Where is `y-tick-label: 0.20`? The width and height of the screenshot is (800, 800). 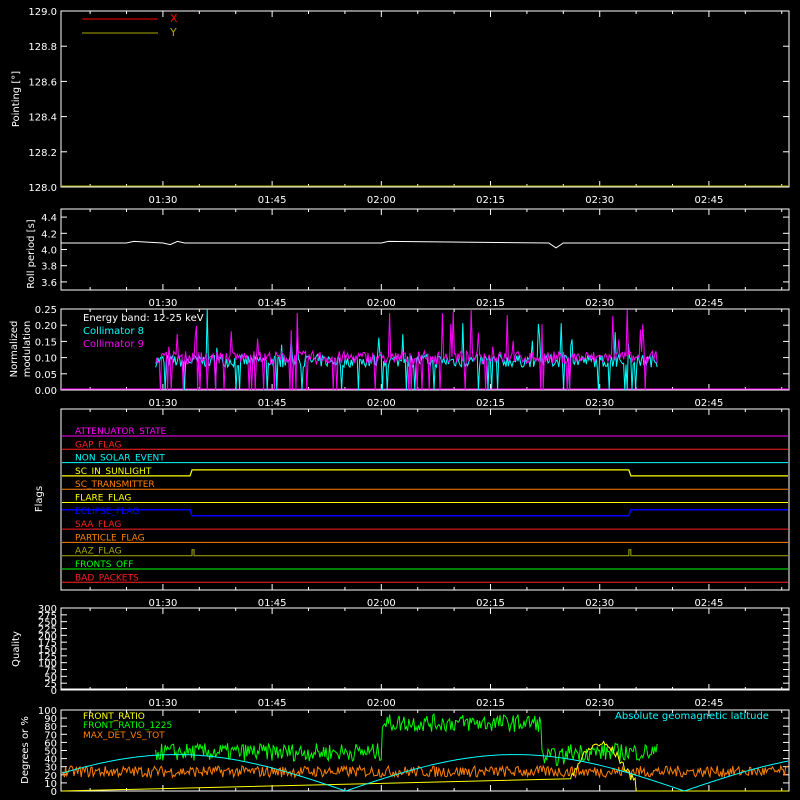
y-tick-label: 0.20 is located at coordinates (46, 326).